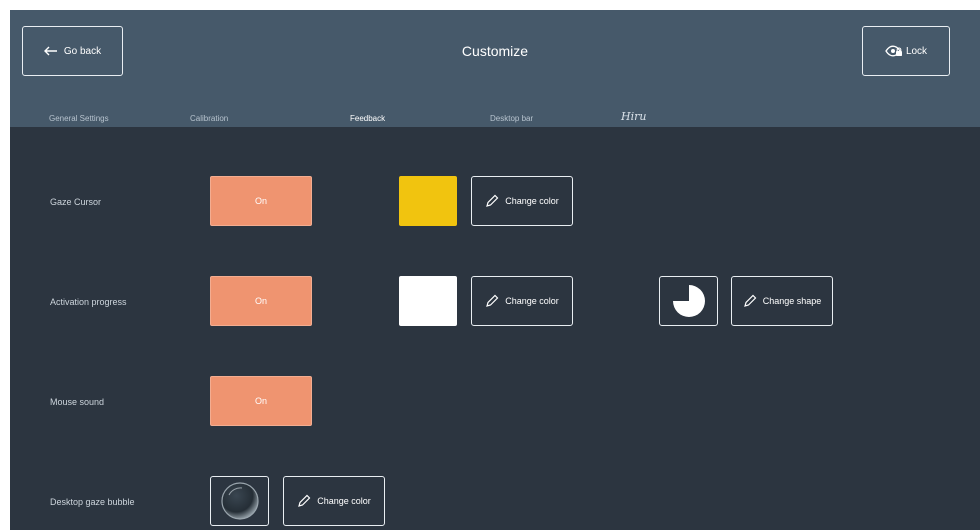  I want to click on gaze-bubble-icon, so click(239, 501).